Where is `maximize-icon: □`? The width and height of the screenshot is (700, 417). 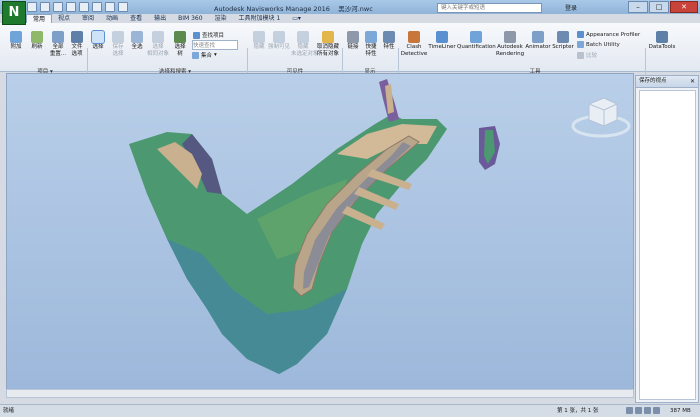 maximize-icon: □ is located at coordinates (659, 7).